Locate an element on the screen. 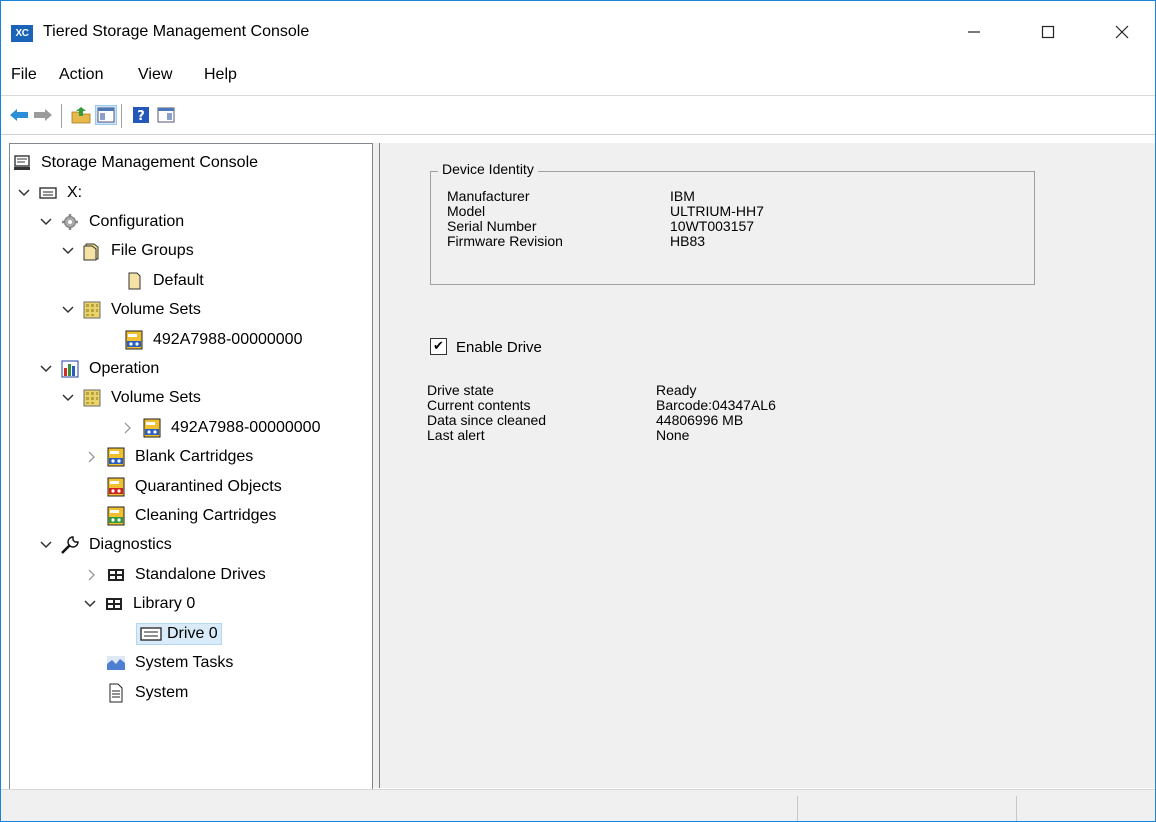 The width and height of the screenshot is (1156, 822). close-icon is located at coordinates (1122, 32).